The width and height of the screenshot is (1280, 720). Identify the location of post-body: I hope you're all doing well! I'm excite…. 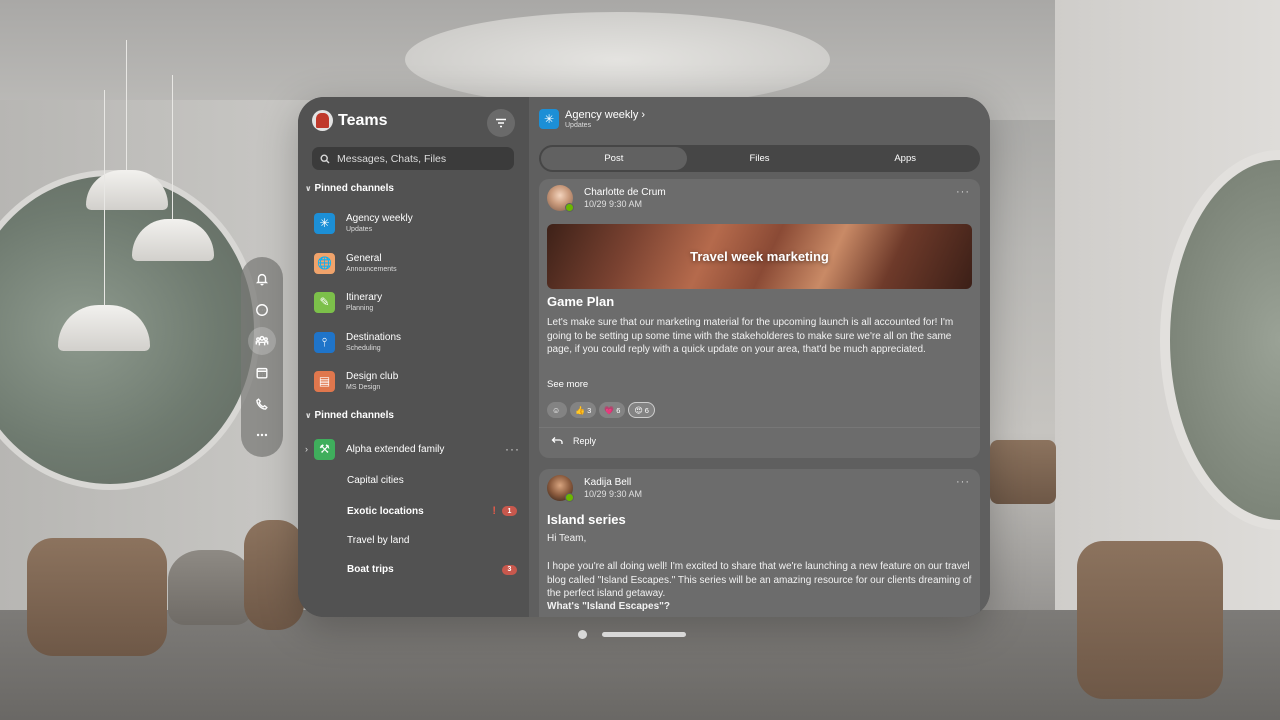
(759, 580).